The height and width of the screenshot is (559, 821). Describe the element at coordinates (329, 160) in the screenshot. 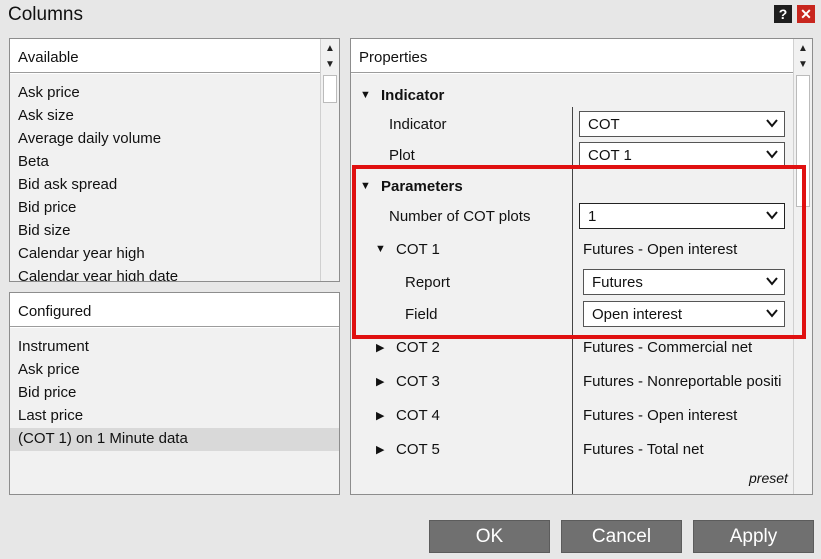

I see `available-scrollbar: ▲ ▼` at that location.